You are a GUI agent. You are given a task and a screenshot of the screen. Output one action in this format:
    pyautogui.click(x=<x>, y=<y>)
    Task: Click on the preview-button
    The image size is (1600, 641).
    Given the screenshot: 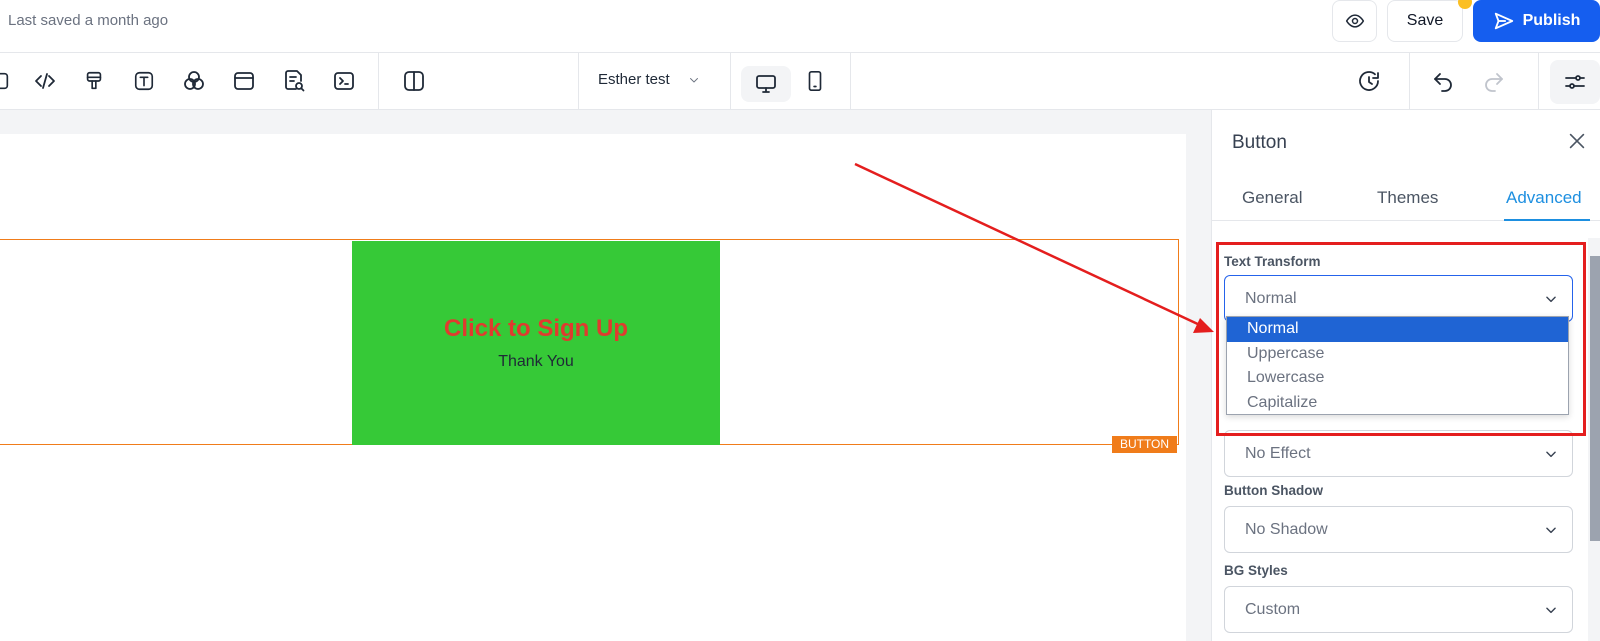 What is the action you would take?
    pyautogui.click(x=1354, y=21)
    